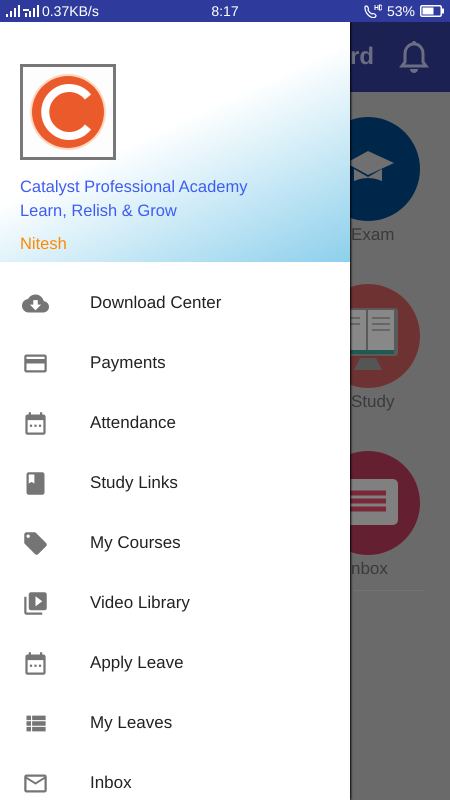  Describe the element at coordinates (175, 776) in the screenshot. I see `menu-item: Inbox` at that location.